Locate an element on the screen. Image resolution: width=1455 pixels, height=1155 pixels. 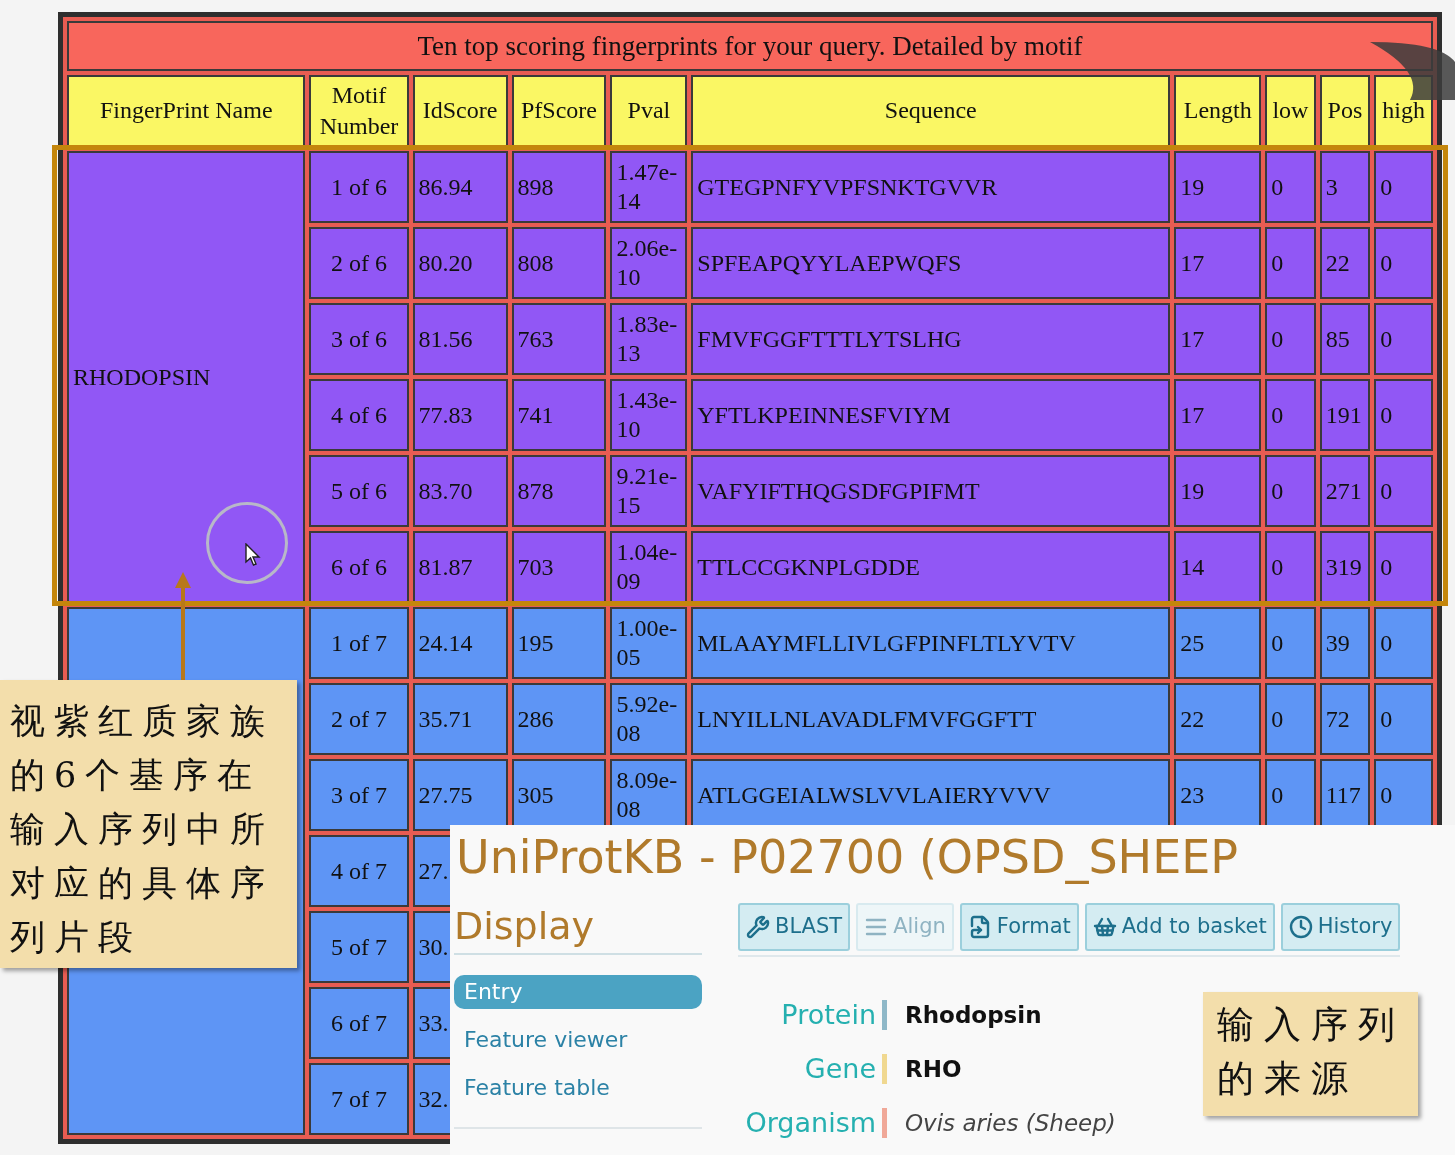
toolbar-button: BLAST is located at coordinates (794, 927).